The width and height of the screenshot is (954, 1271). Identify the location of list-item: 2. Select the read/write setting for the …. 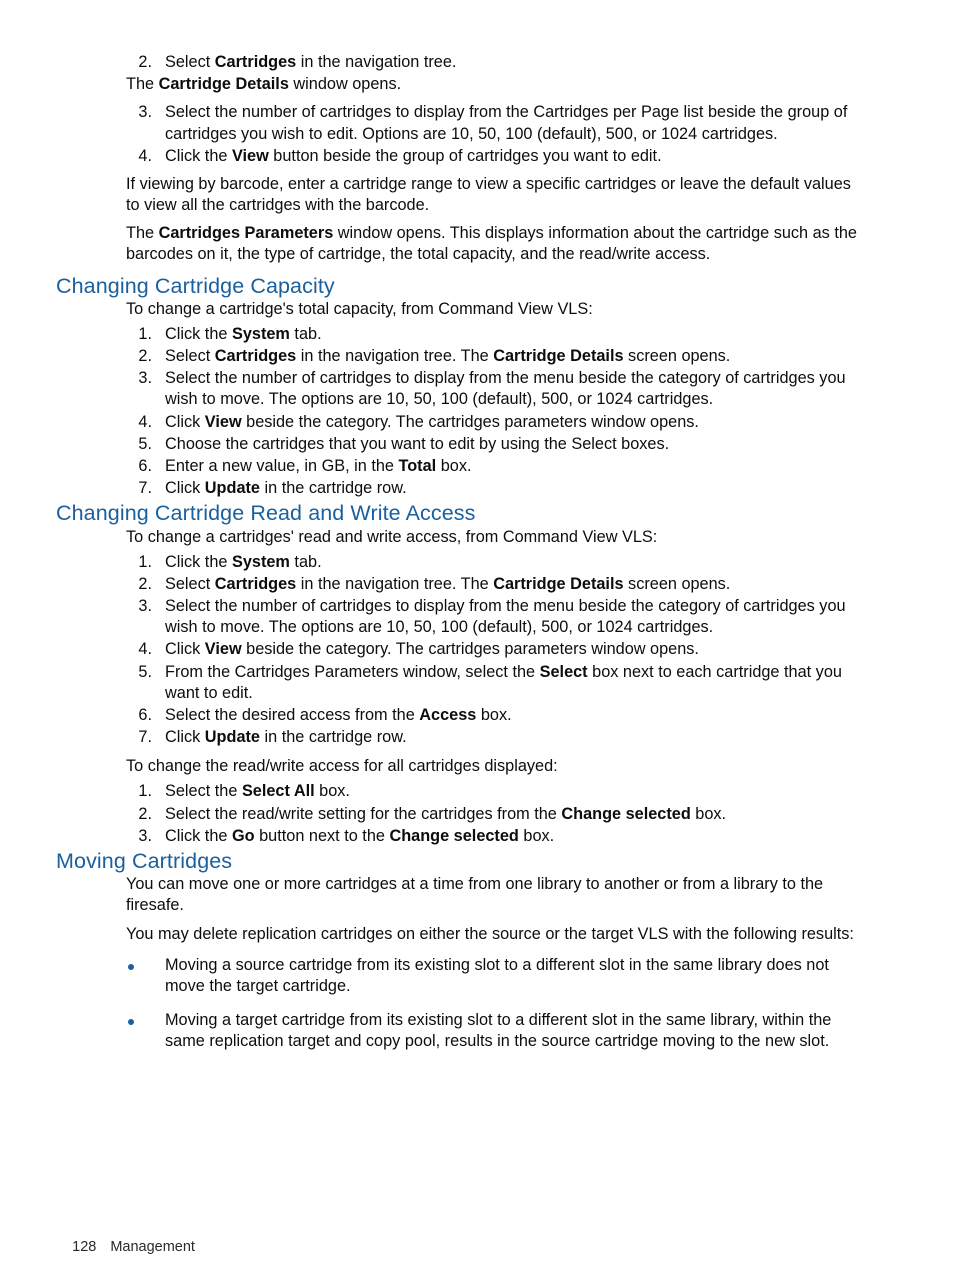
(462, 814).